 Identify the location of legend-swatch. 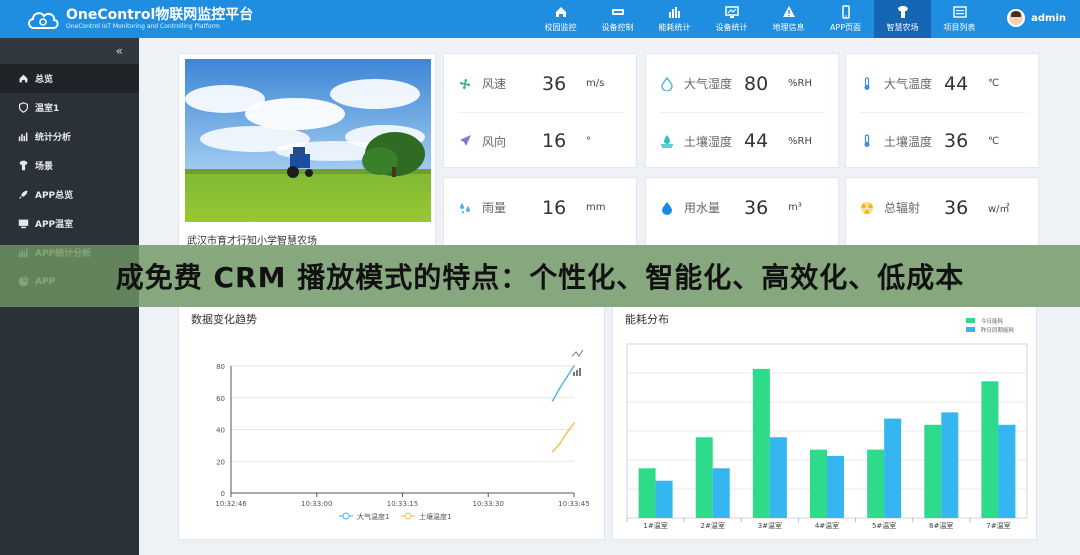
(970, 320).